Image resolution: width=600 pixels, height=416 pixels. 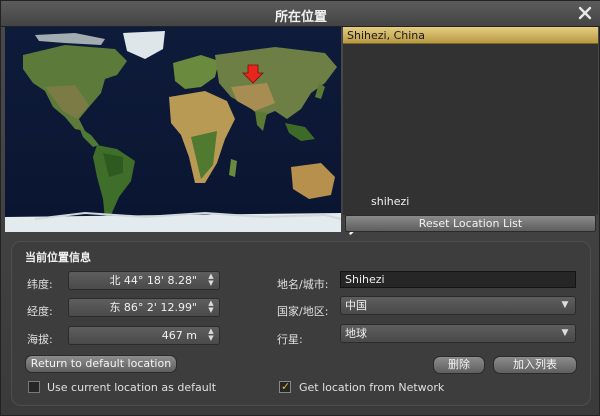 What do you see at coordinates (470, 35) in the screenshot?
I see `list-item: Shihezi, China` at bounding box center [470, 35].